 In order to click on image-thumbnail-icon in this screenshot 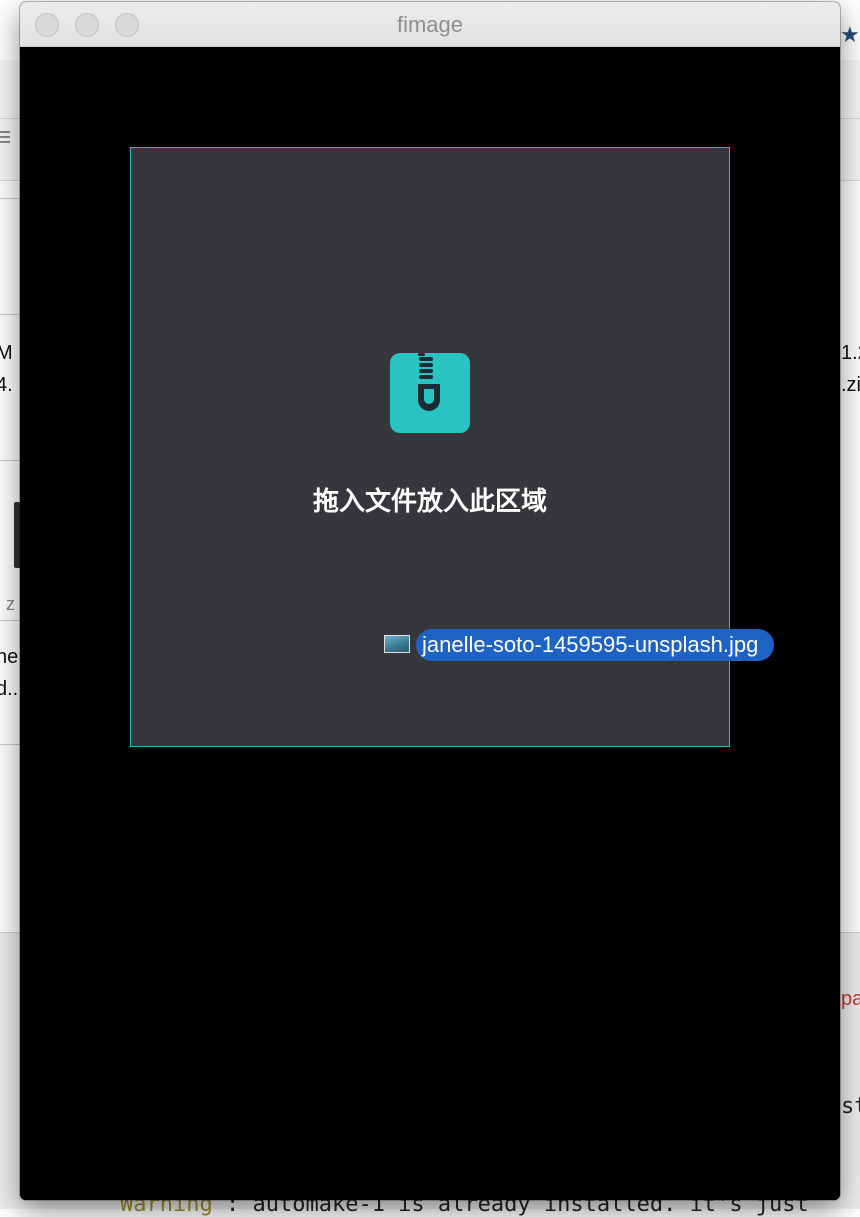, I will do `click(397, 644)`.